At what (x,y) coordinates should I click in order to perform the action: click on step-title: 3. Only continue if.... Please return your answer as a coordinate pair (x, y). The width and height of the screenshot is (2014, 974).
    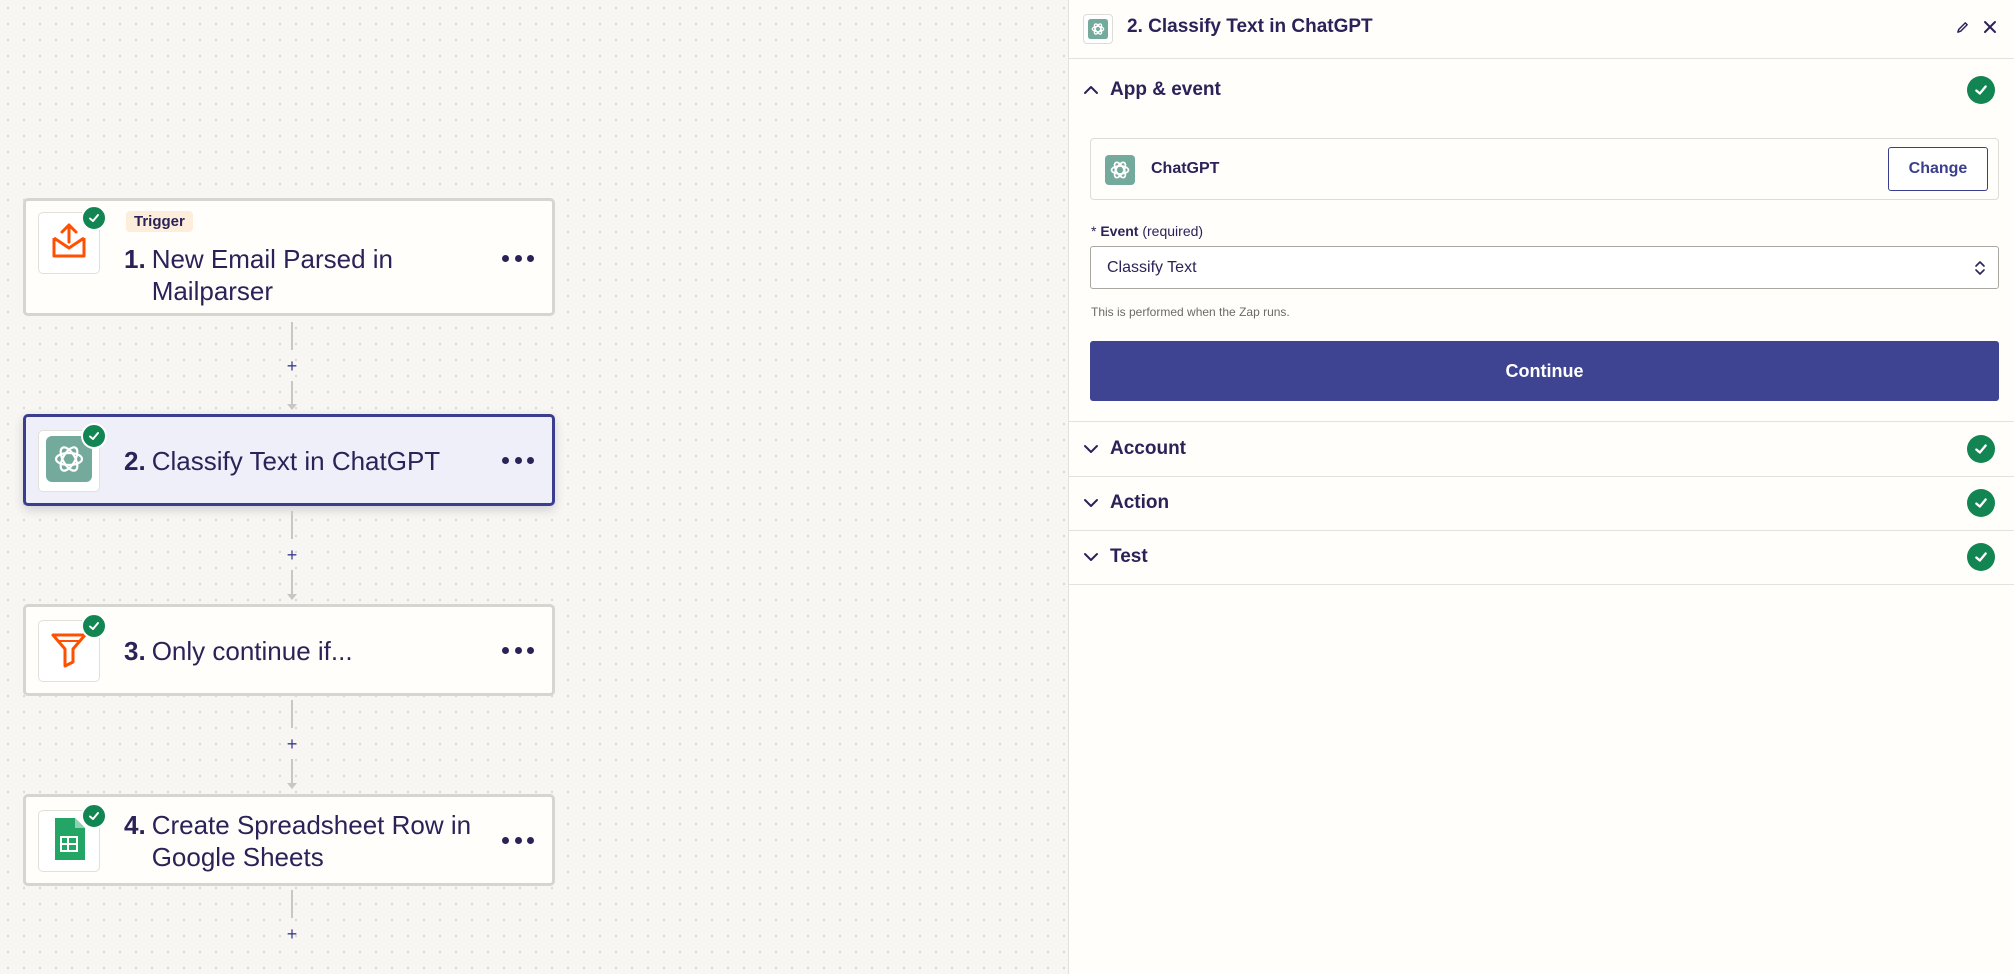
    Looking at the image, I should click on (314, 651).